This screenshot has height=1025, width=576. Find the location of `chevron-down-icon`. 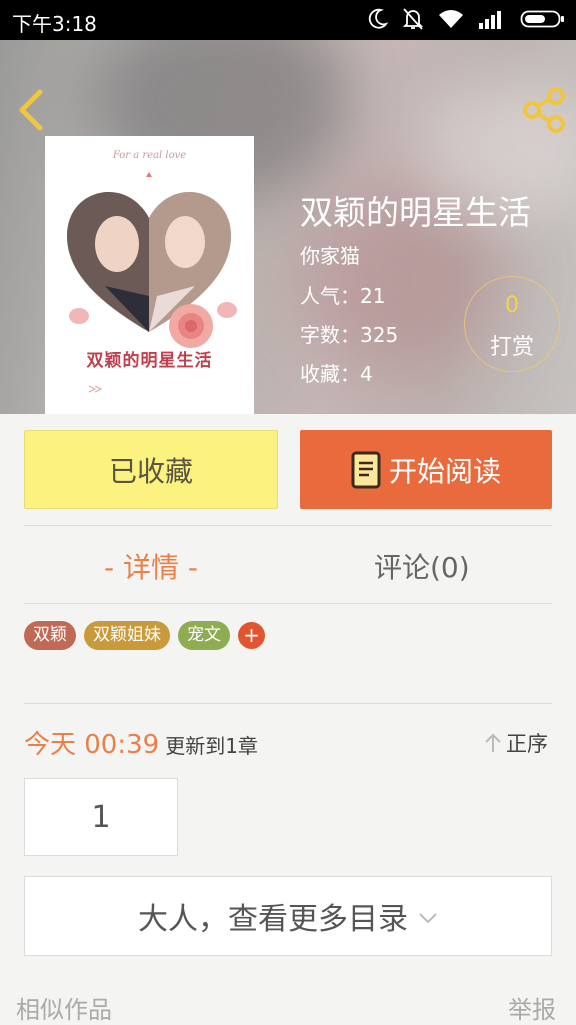

chevron-down-icon is located at coordinates (428, 918).